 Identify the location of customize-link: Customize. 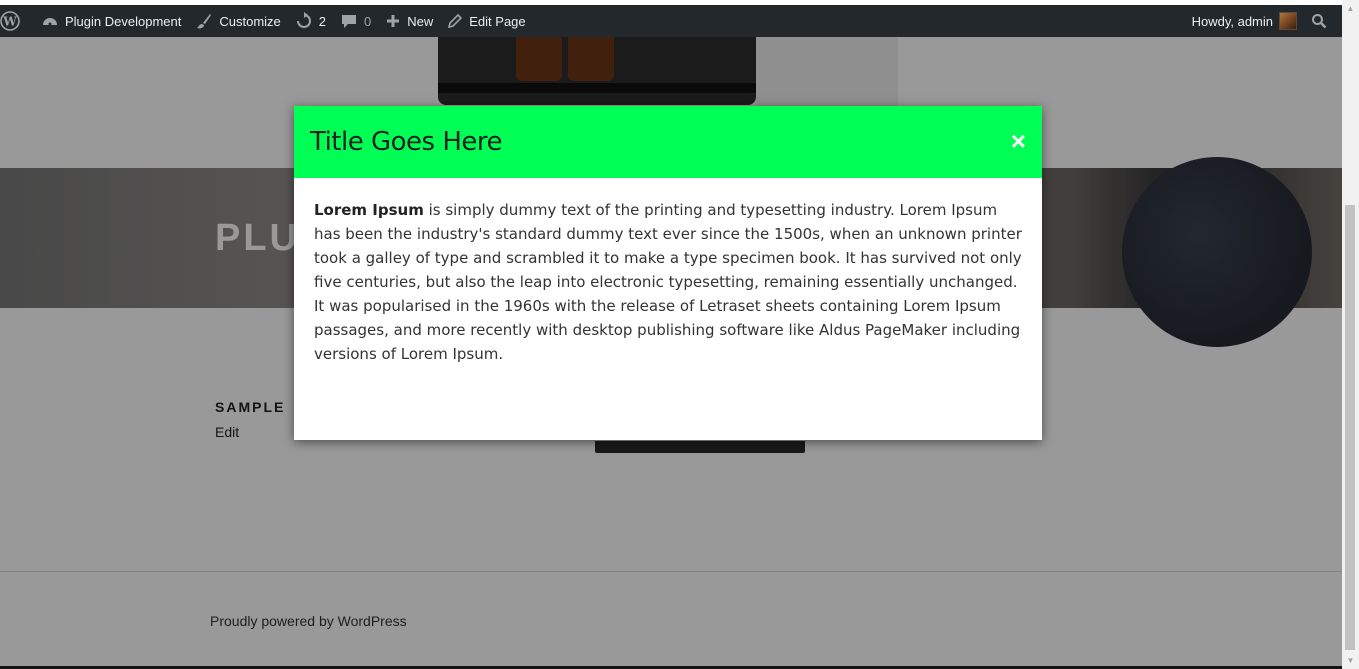
(237, 21).